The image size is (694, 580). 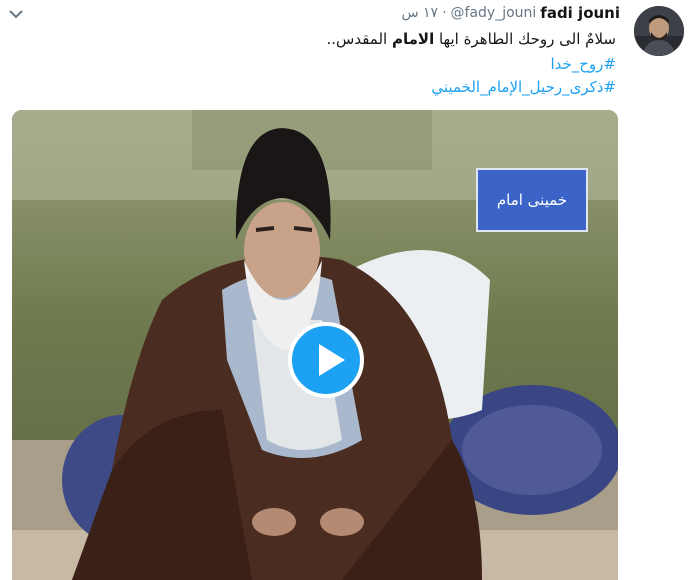 I want to click on hashtag-link: #ذكرى_رحيل_الإمام_الخميني, so click(x=523, y=87).